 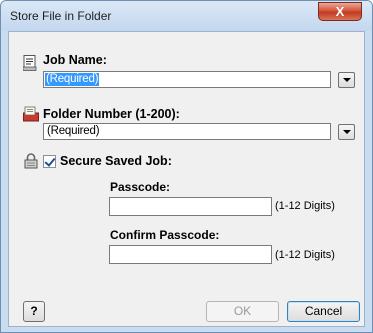 I want to click on title-bar: Store File in Folder X, so click(x=186, y=16).